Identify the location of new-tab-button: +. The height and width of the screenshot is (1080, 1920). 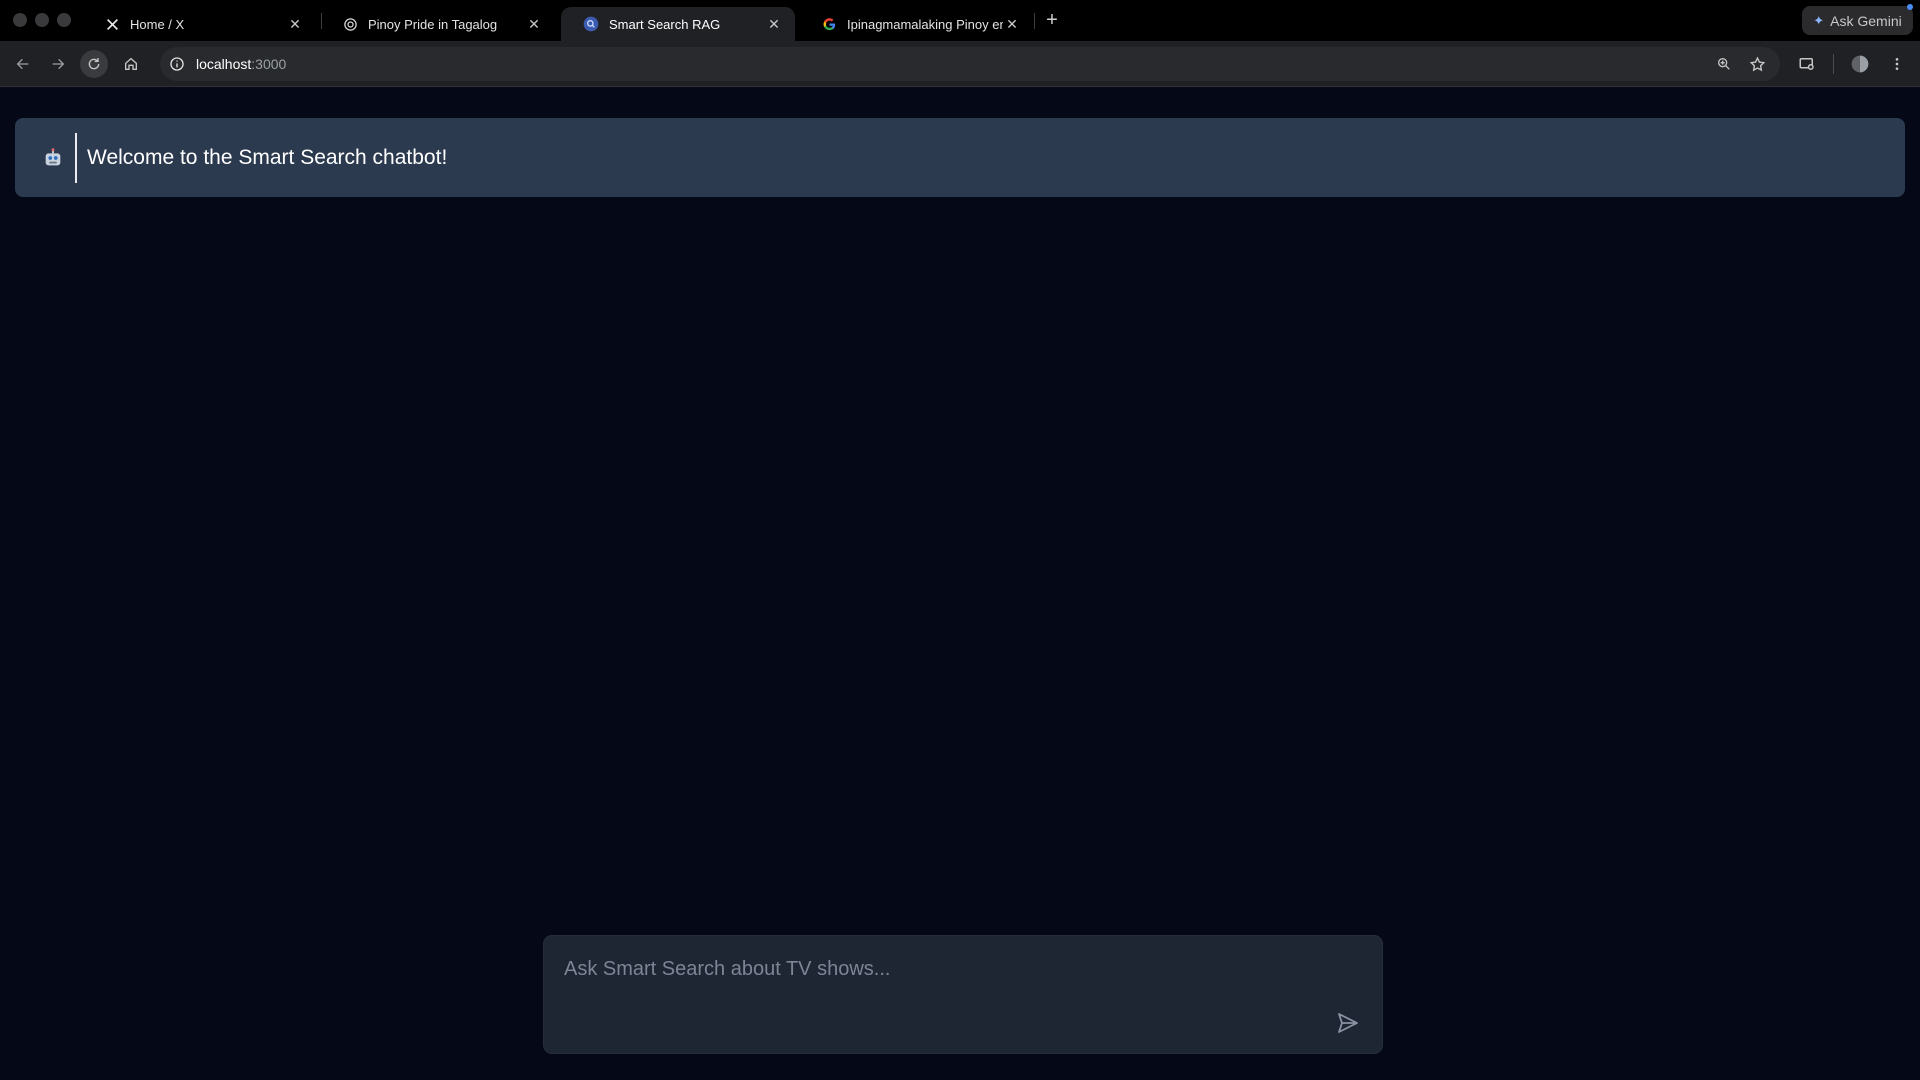
(1052, 20).